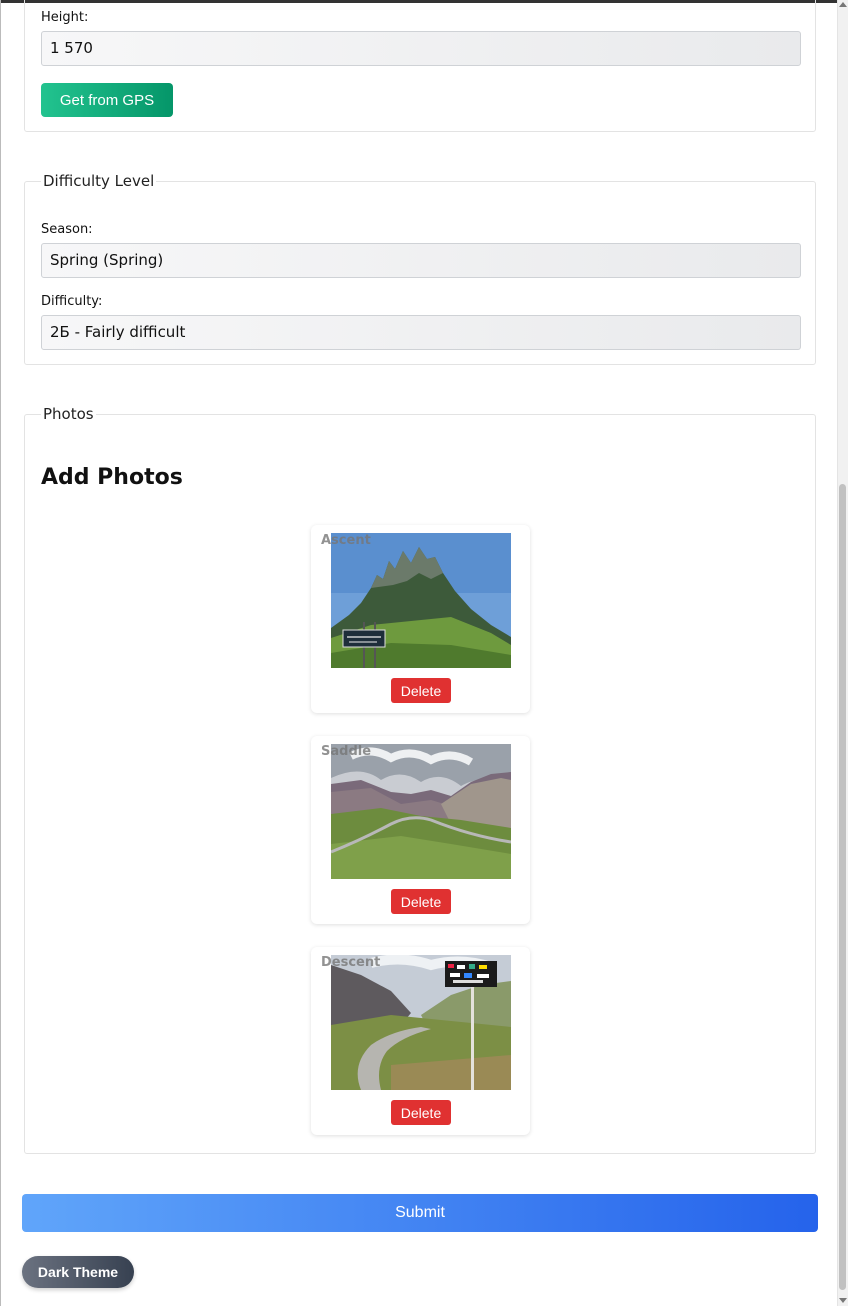 This screenshot has height=1306, width=848. Describe the element at coordinates (346, 751) in the screenshot. I see `photo-caption-saddle: Saddle` at that location.